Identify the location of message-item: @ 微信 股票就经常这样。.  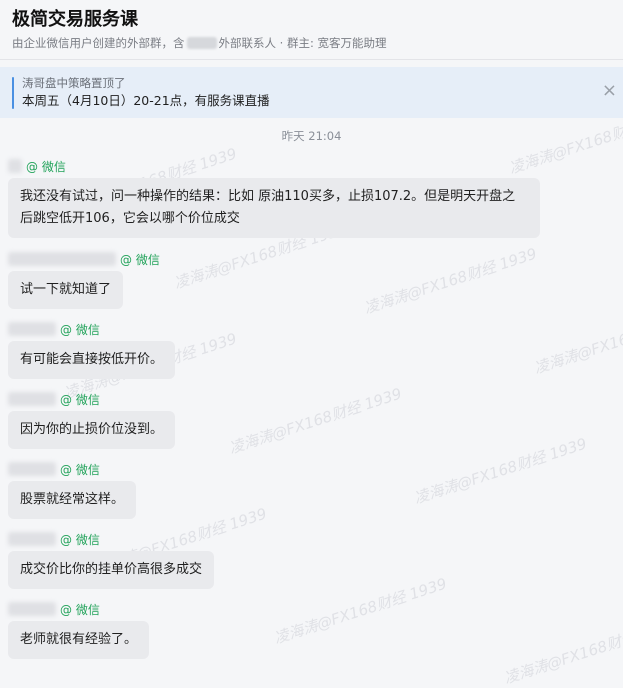
(72, 490).